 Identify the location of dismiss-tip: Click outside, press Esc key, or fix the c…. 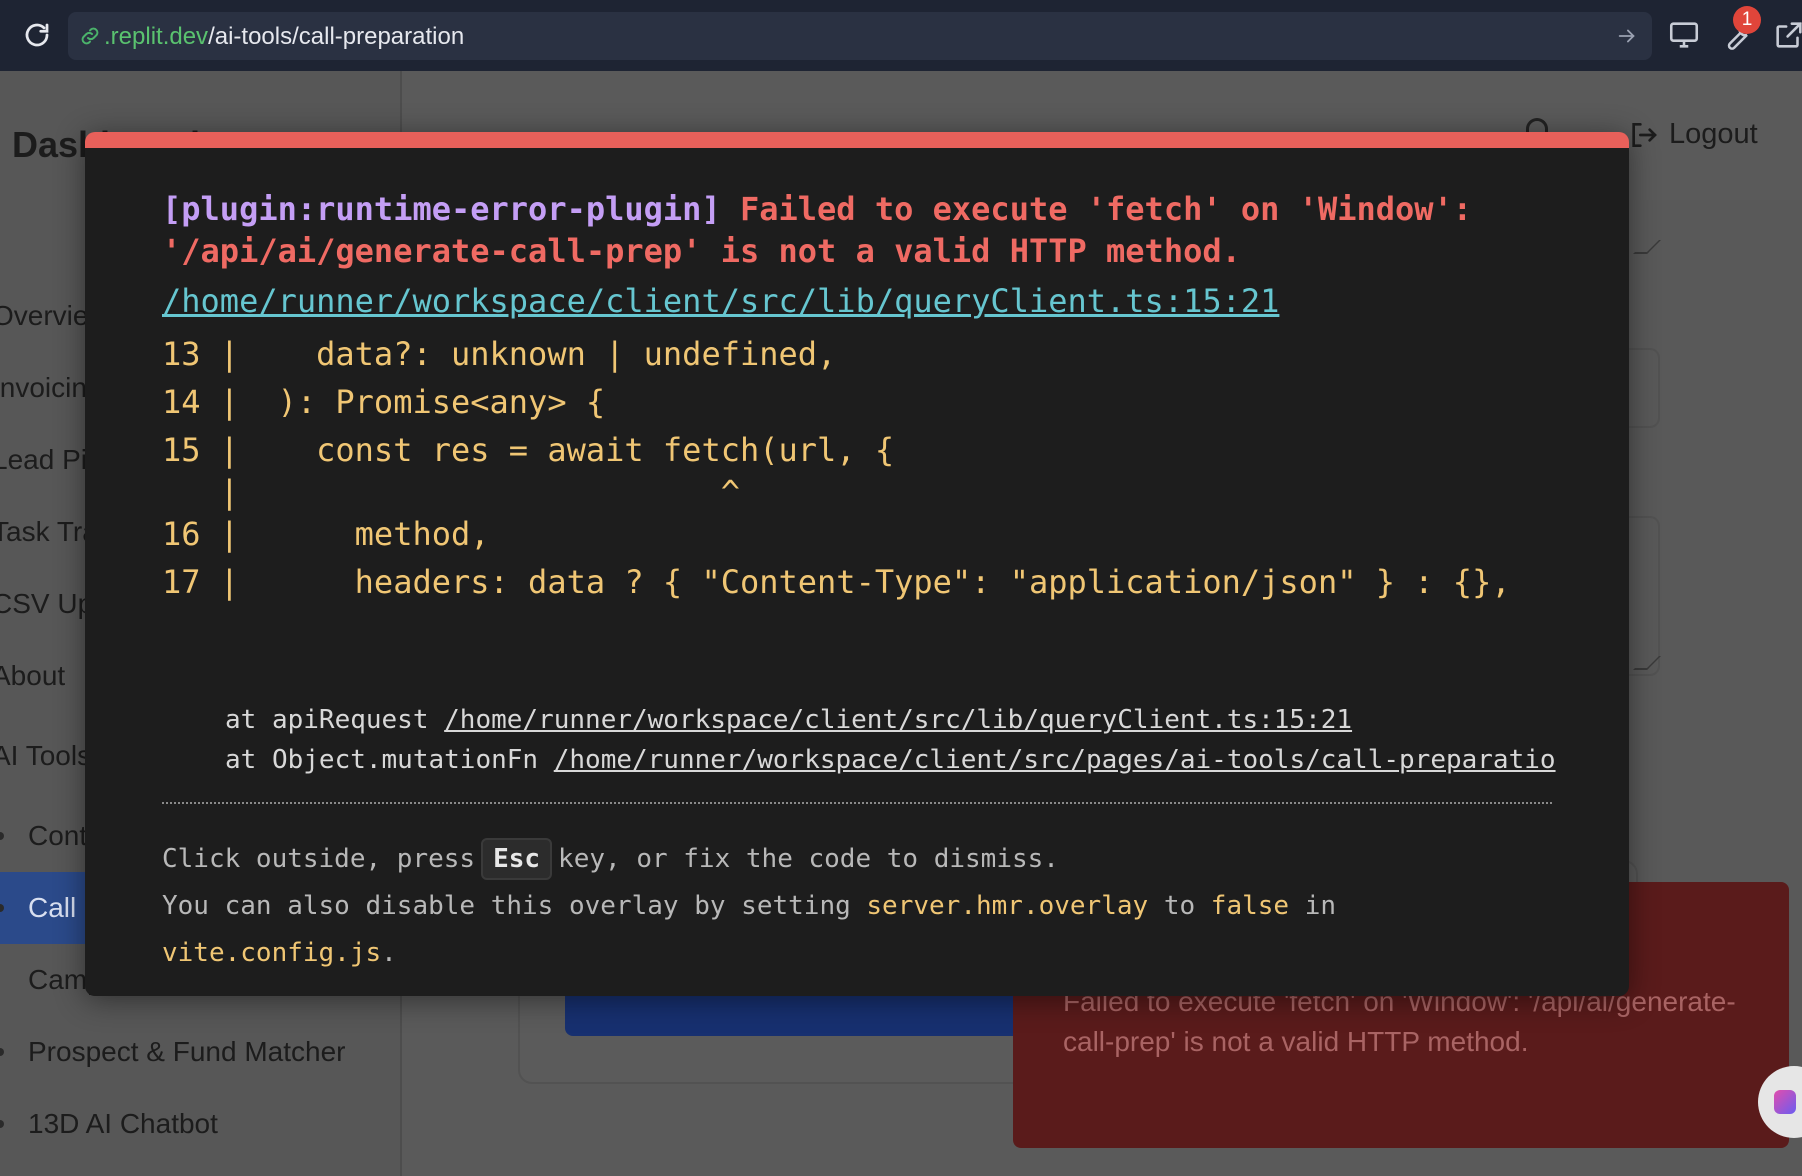
(872, 906).